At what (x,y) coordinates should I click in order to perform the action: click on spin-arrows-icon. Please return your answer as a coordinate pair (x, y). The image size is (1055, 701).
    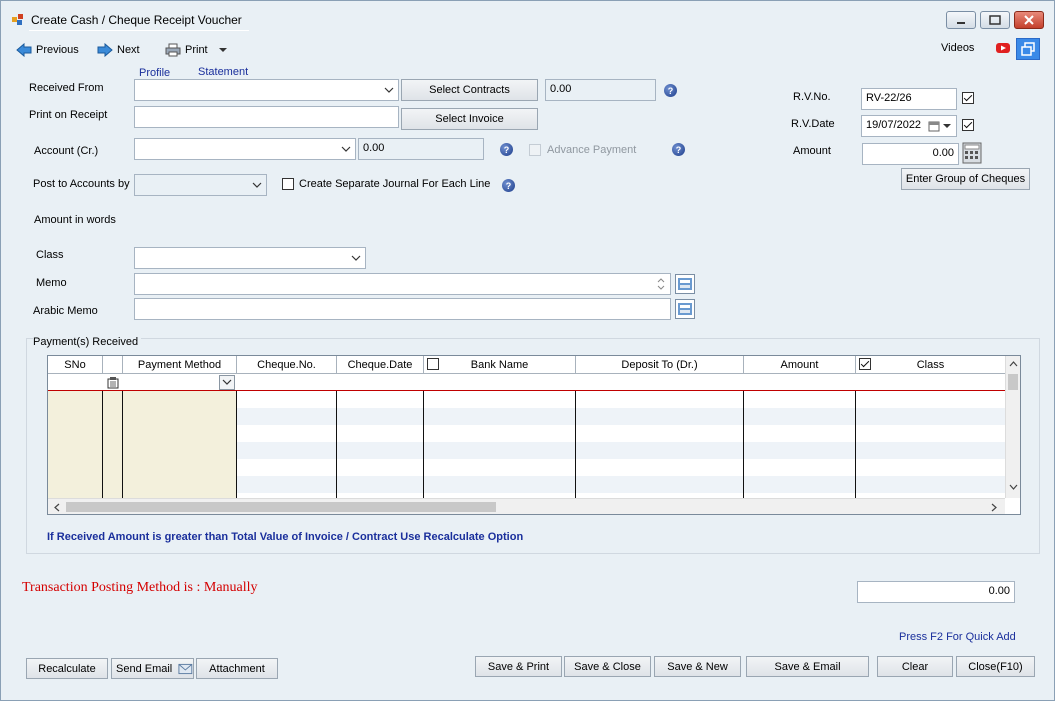
    Looking at the image, I should click on (661, 284).